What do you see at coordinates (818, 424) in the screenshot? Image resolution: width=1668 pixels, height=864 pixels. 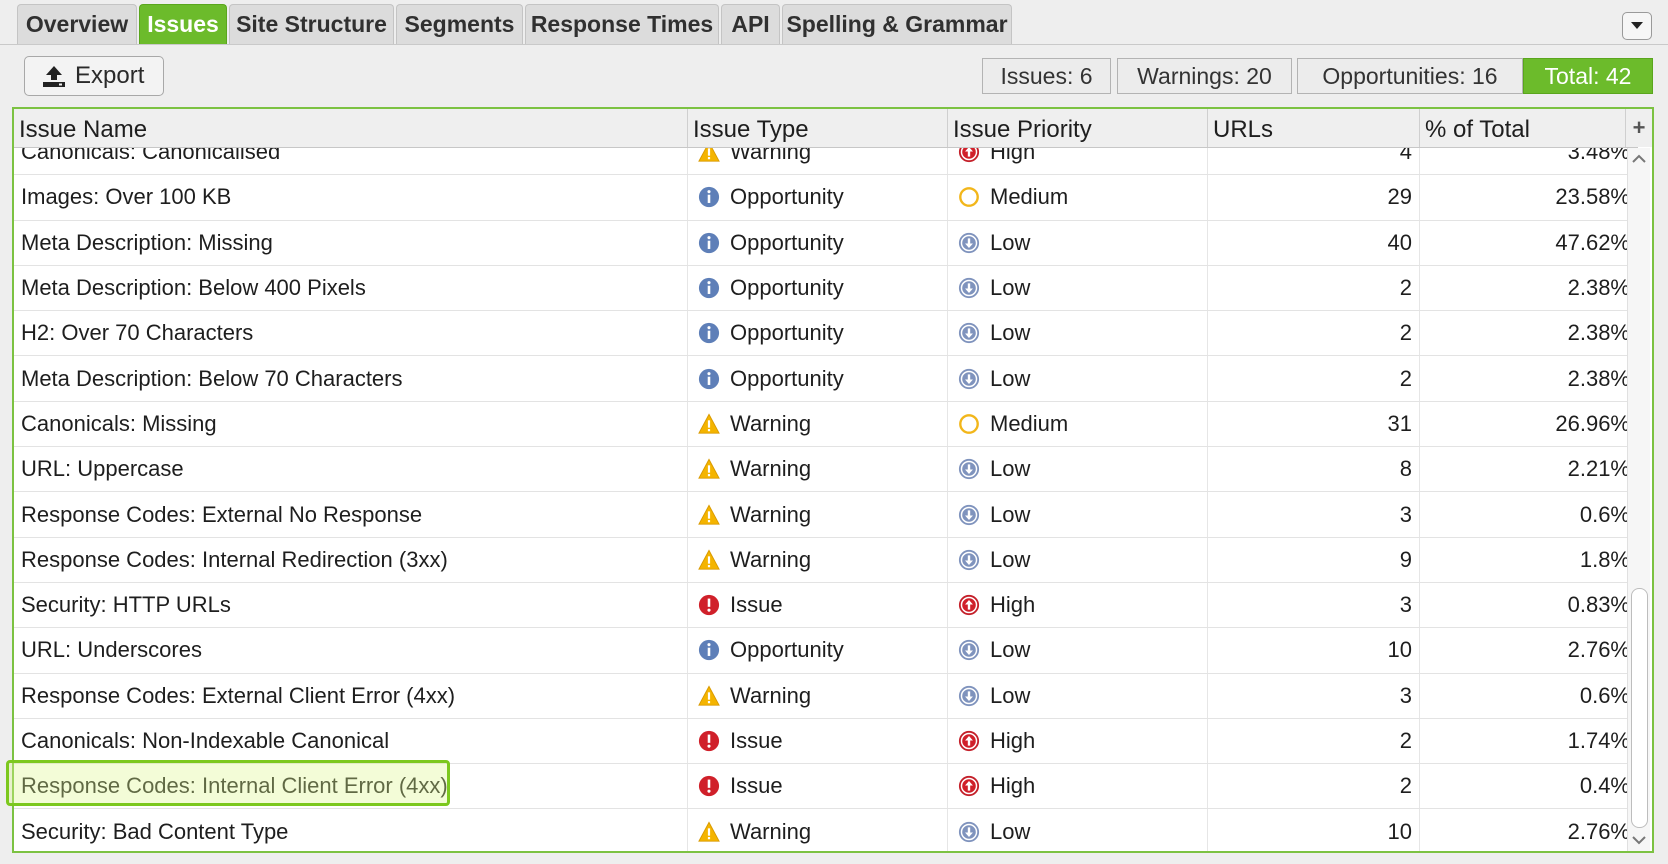 I see `issue-type-cell: Warning` at bounding box center [818, 424].